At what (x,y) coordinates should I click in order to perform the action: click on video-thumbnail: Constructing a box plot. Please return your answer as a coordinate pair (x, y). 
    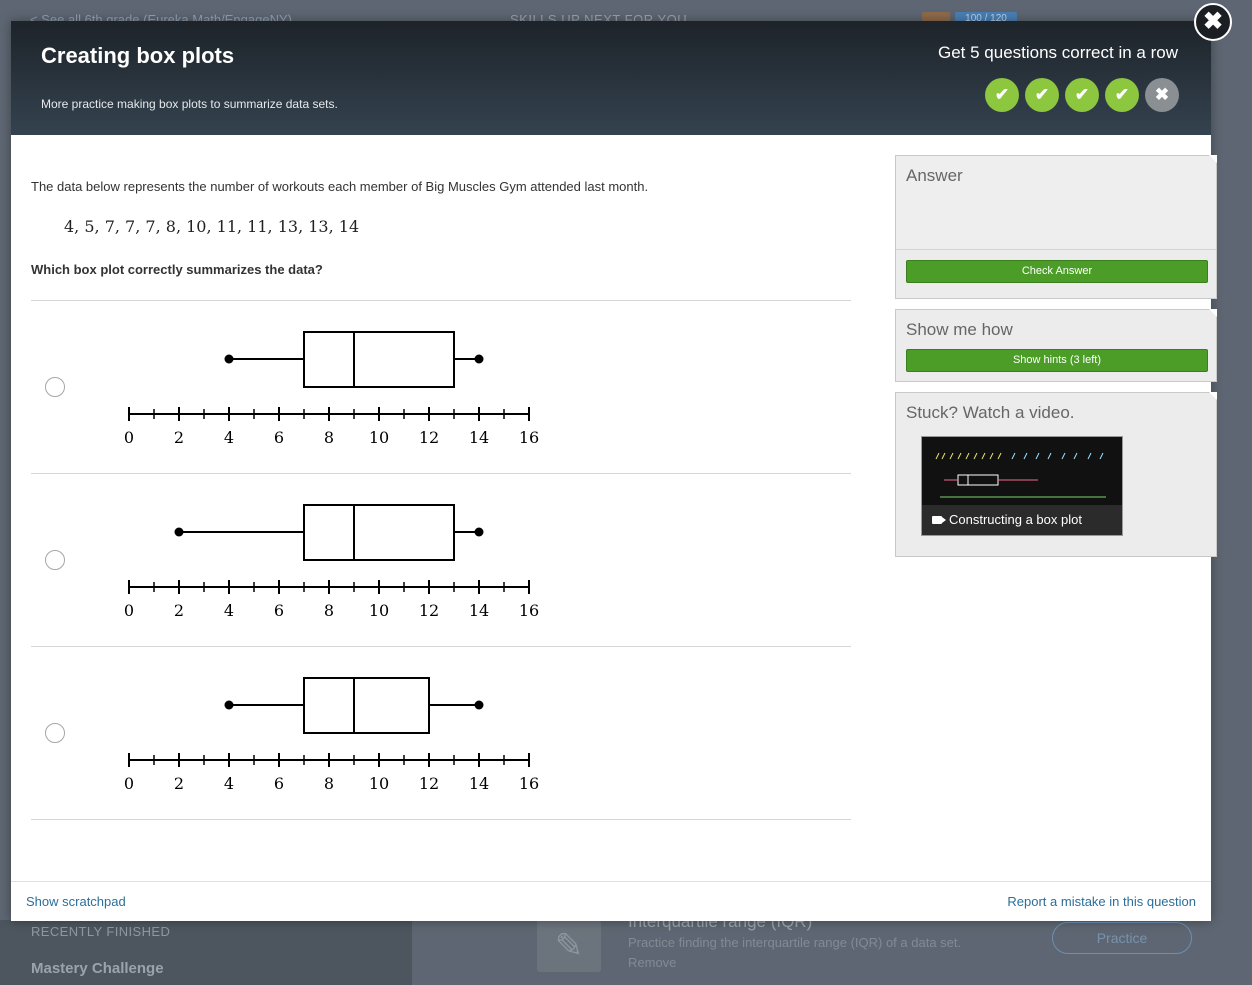
    Looking at the image, I should click on (1022, 486).